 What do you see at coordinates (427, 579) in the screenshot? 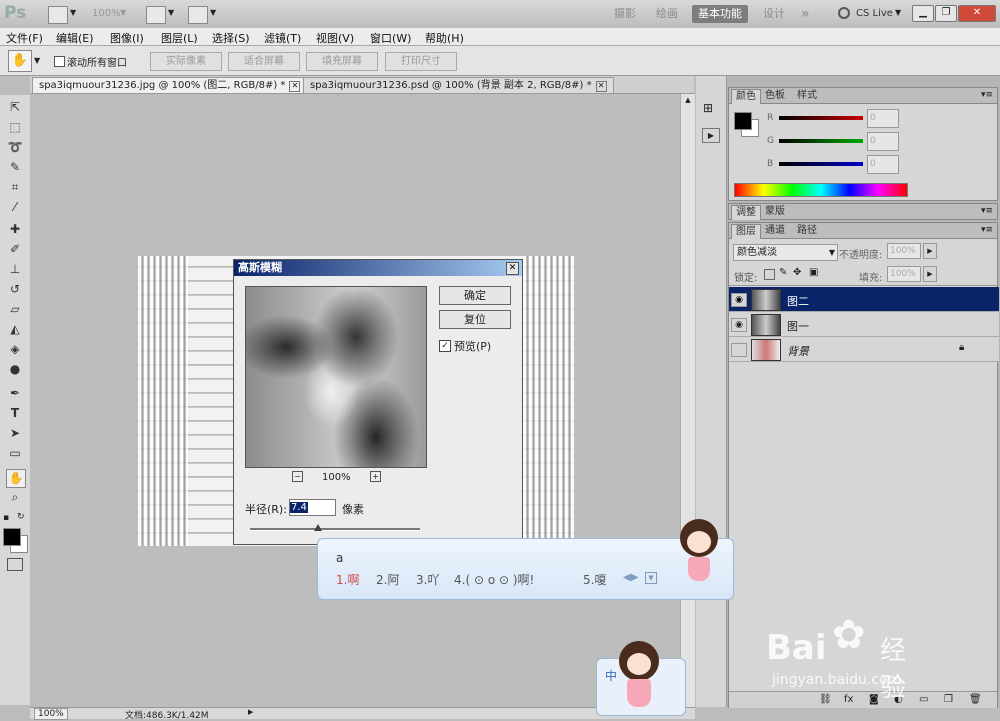
I see `ime-candidate-3: 3.吖` at bounding box center [427, 579].